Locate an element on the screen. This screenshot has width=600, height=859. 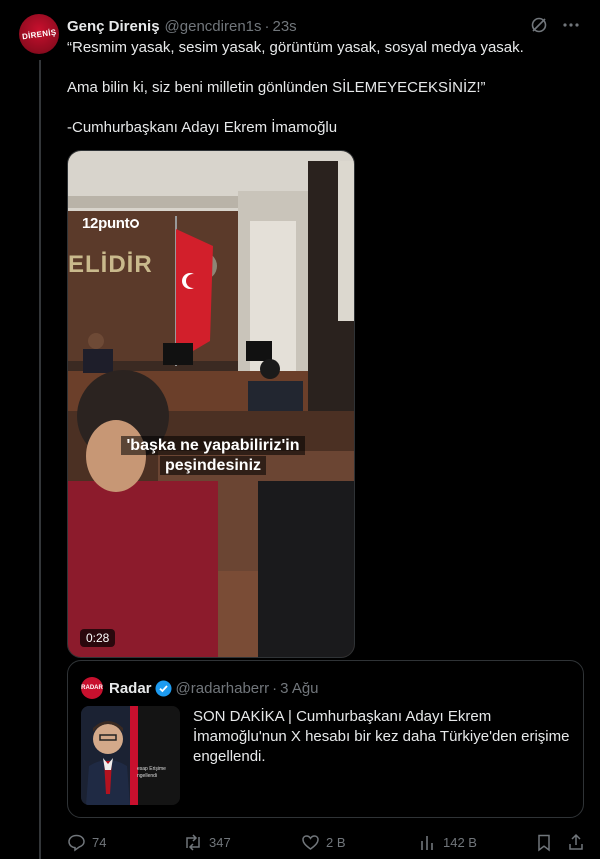
bookmark-button is located at coordinates (544, 842).